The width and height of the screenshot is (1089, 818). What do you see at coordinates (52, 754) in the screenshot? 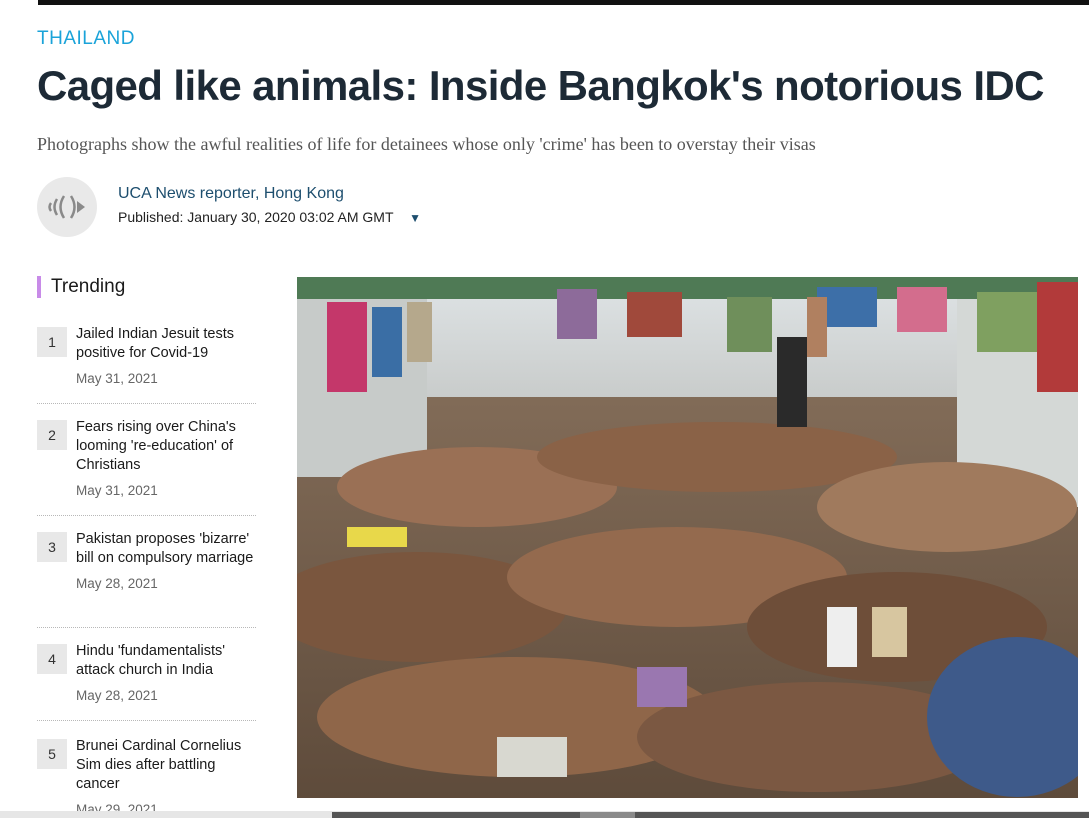
I see `trending-number: 5` at bounding box center [52, 754].